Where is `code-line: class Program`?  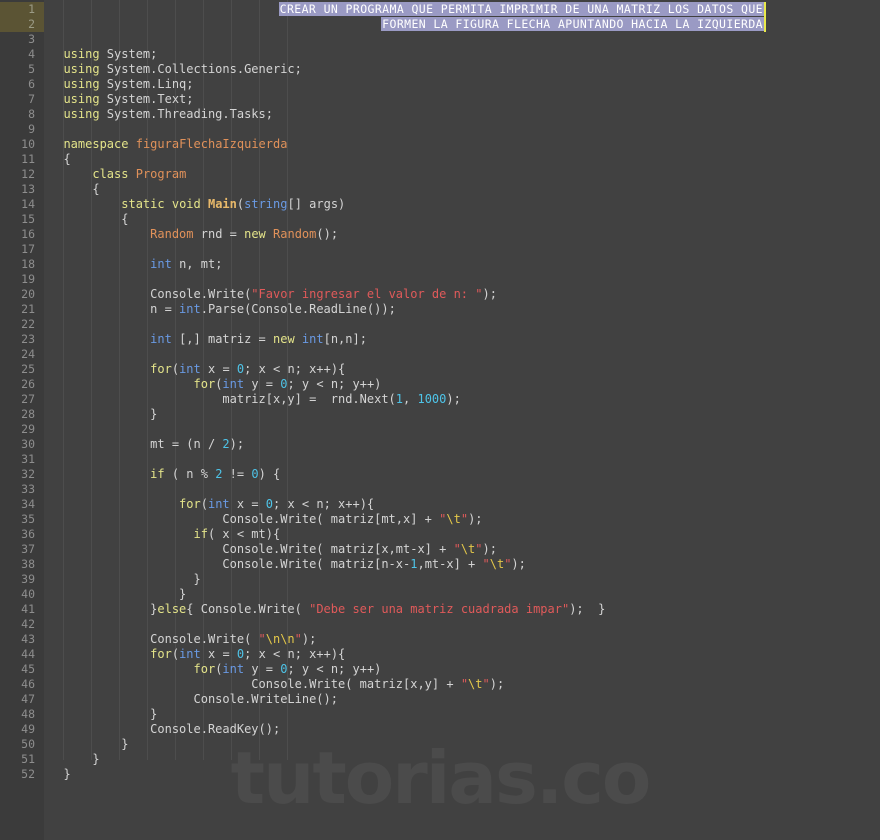 code-line: class Program is located at coordinates (117, 174).